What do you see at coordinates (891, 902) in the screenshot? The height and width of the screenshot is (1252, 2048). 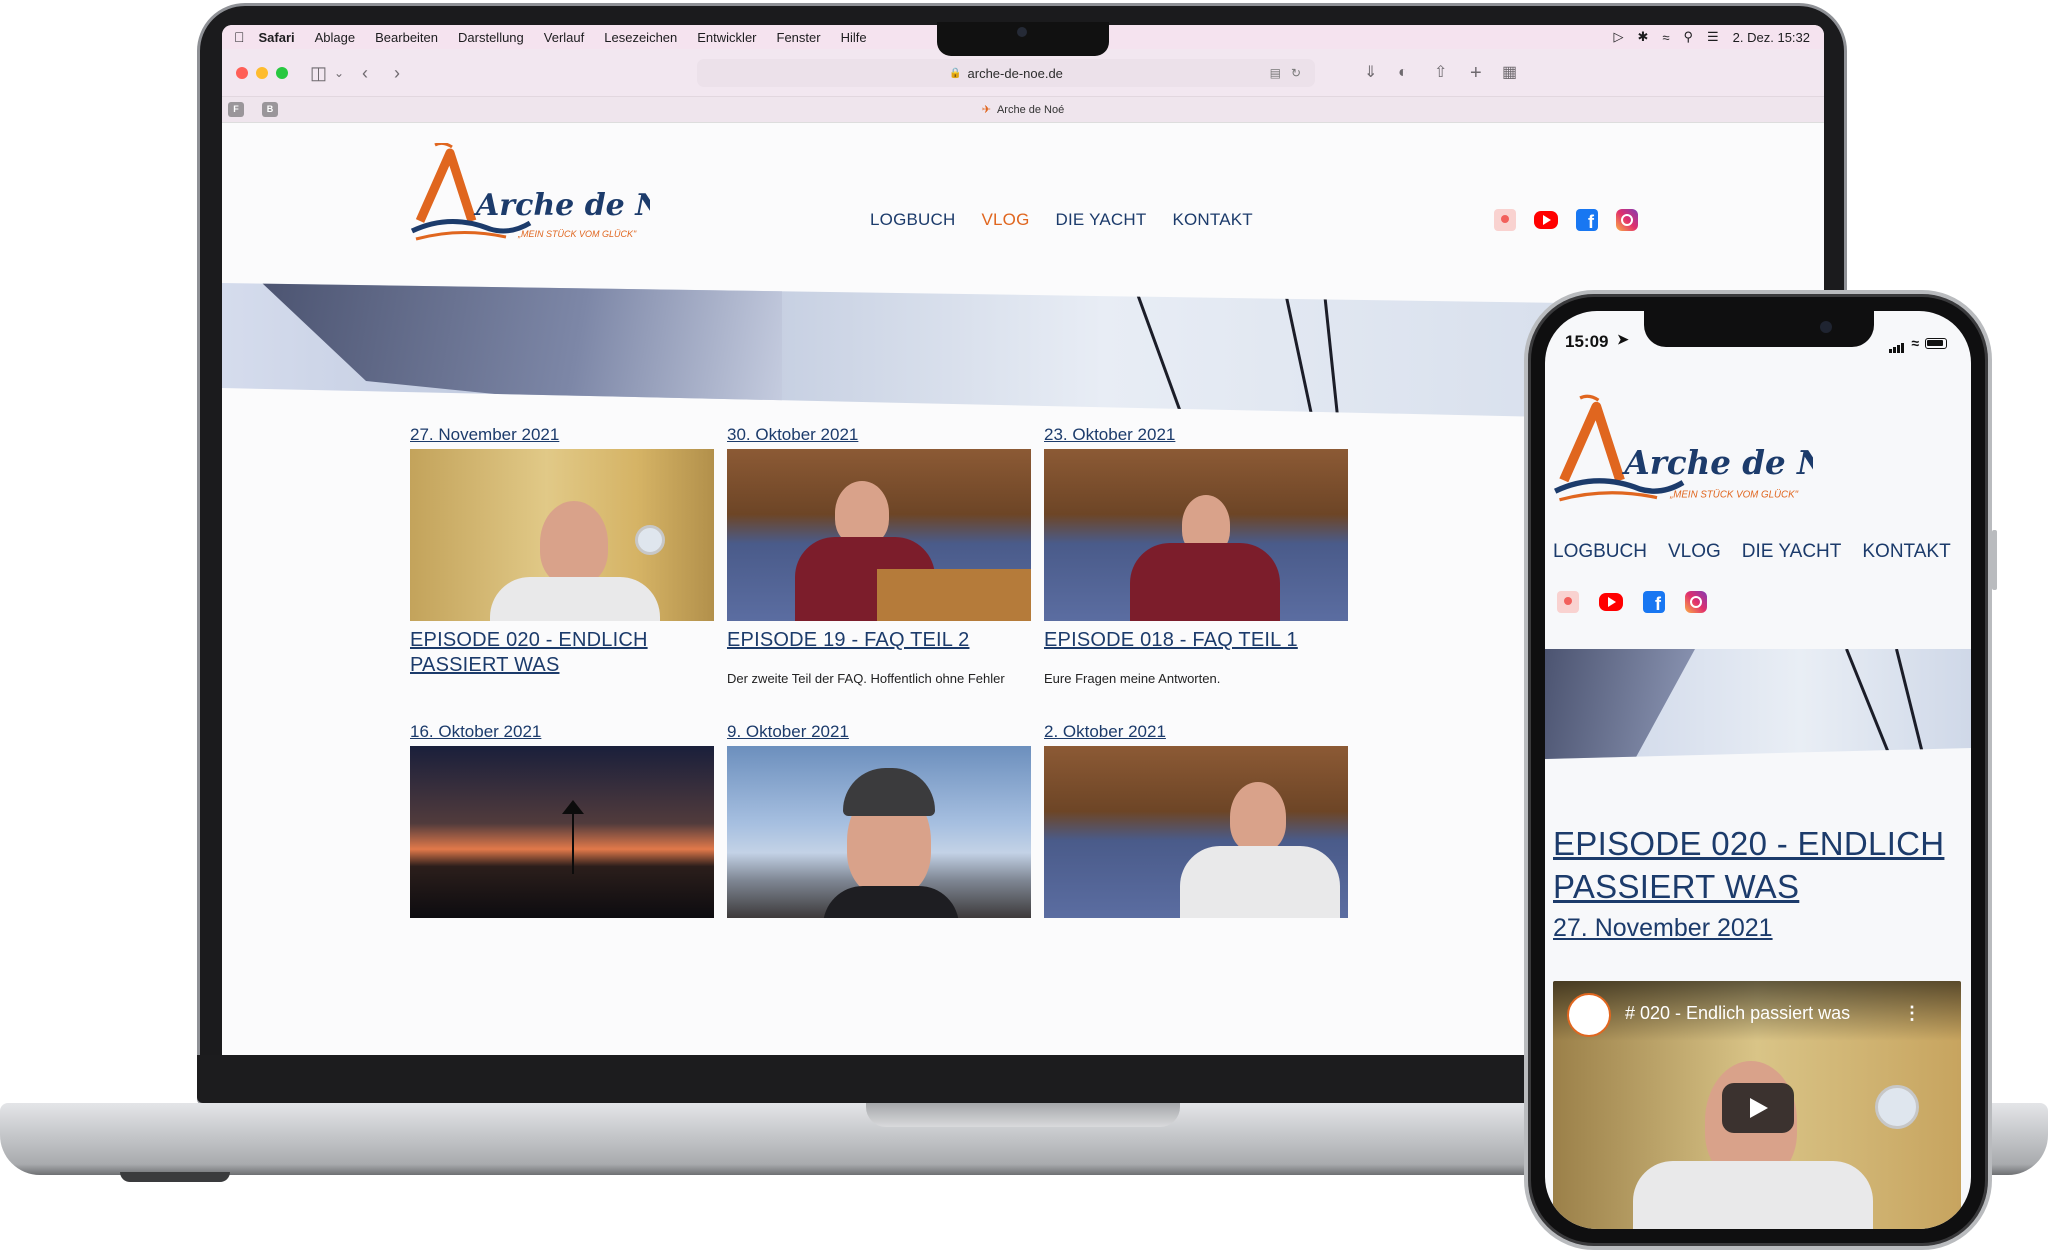 I see `jacket-graphic` at bounding box center [891, 902].